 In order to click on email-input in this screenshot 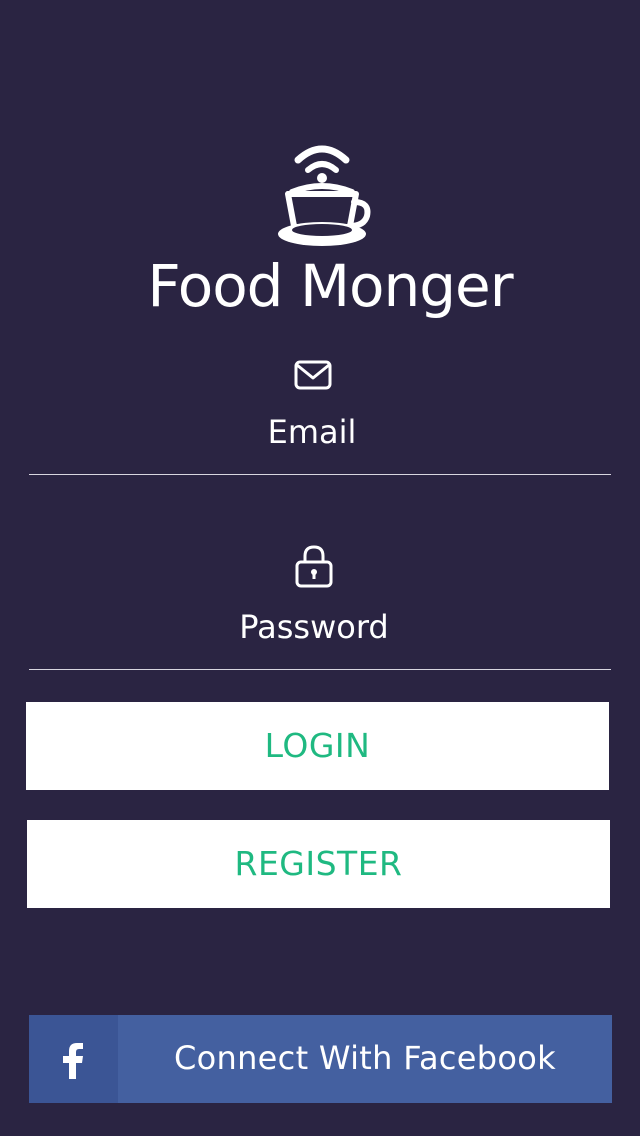, I will do `click(312, 432)`.